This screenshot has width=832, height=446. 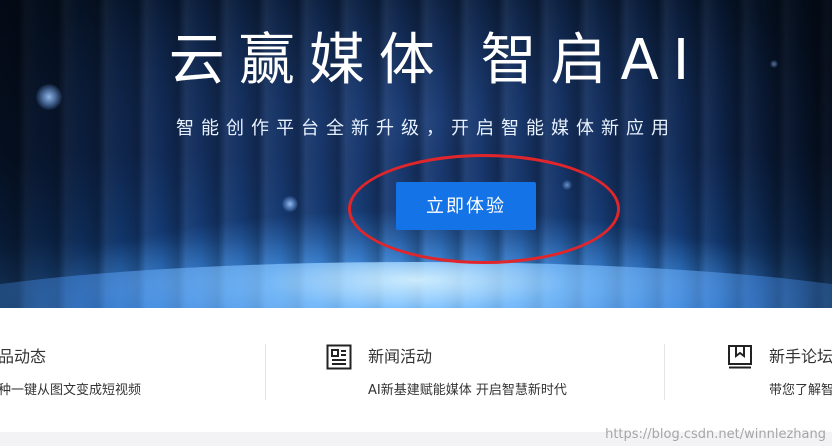 What do you see at coordinates (467, 390) in the screenshot?
I see `feature-desc: AI新基建赋能媒体 开启智慧新时代` at bounding box center [467, 390].